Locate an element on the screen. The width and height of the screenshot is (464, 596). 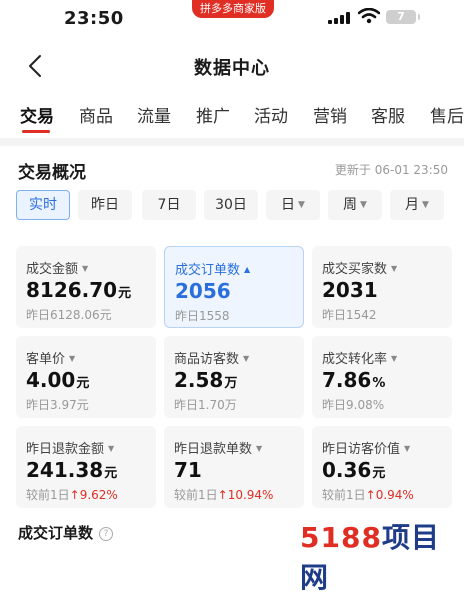
metric-value: 2056 is located at coordinates (203, 291).